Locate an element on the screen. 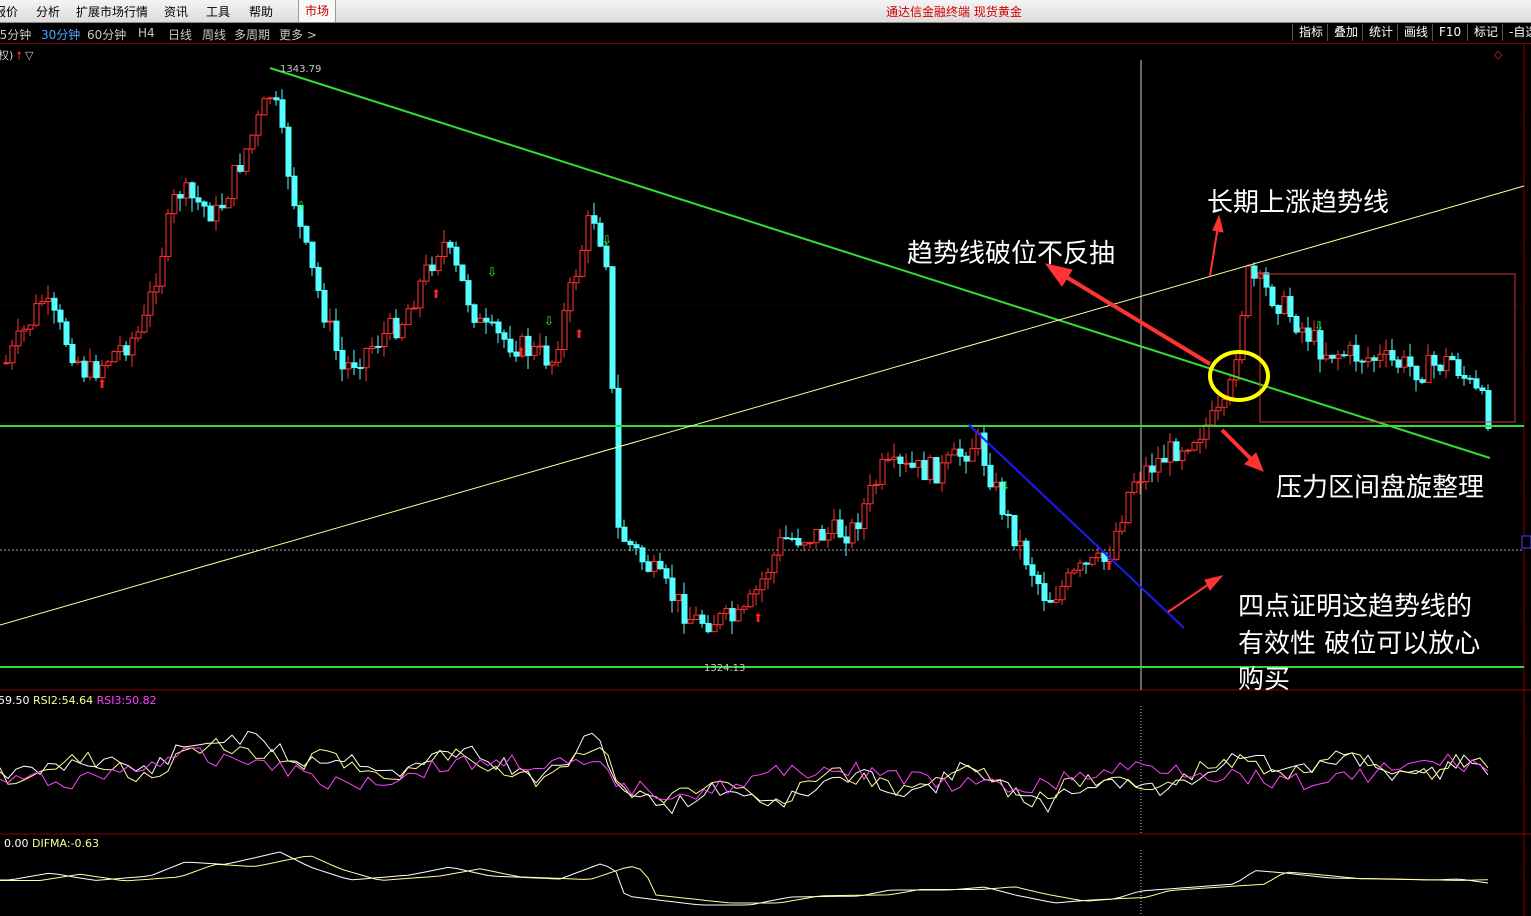 The height and width of the screenshot is (916, 1531). menu-extended-market: 扩展市场行情 is located at coordinates (112, 11).